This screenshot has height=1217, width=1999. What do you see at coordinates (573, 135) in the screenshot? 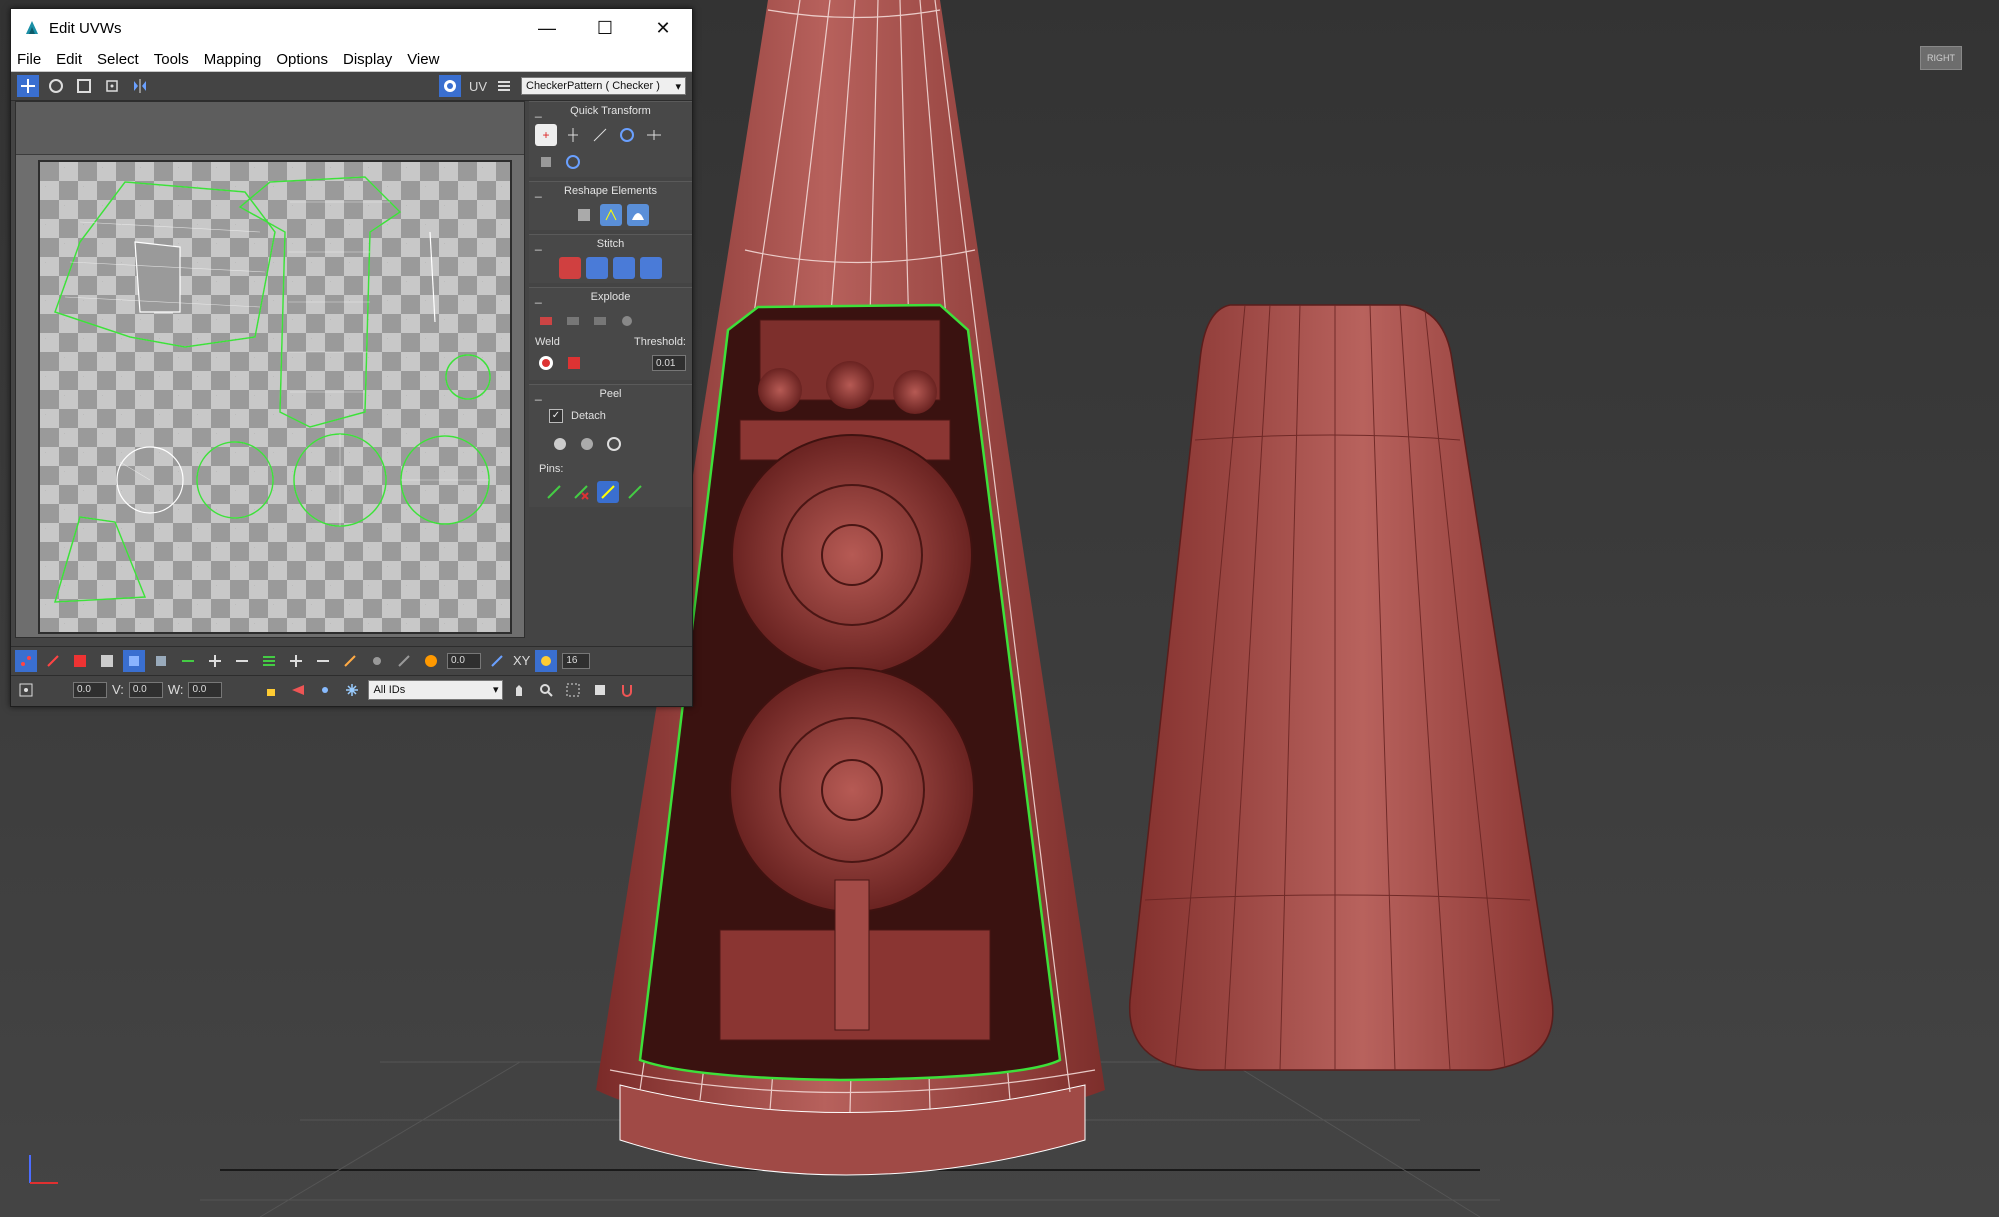
I see `align-vertical-icon` at bounding box center [573, 135].